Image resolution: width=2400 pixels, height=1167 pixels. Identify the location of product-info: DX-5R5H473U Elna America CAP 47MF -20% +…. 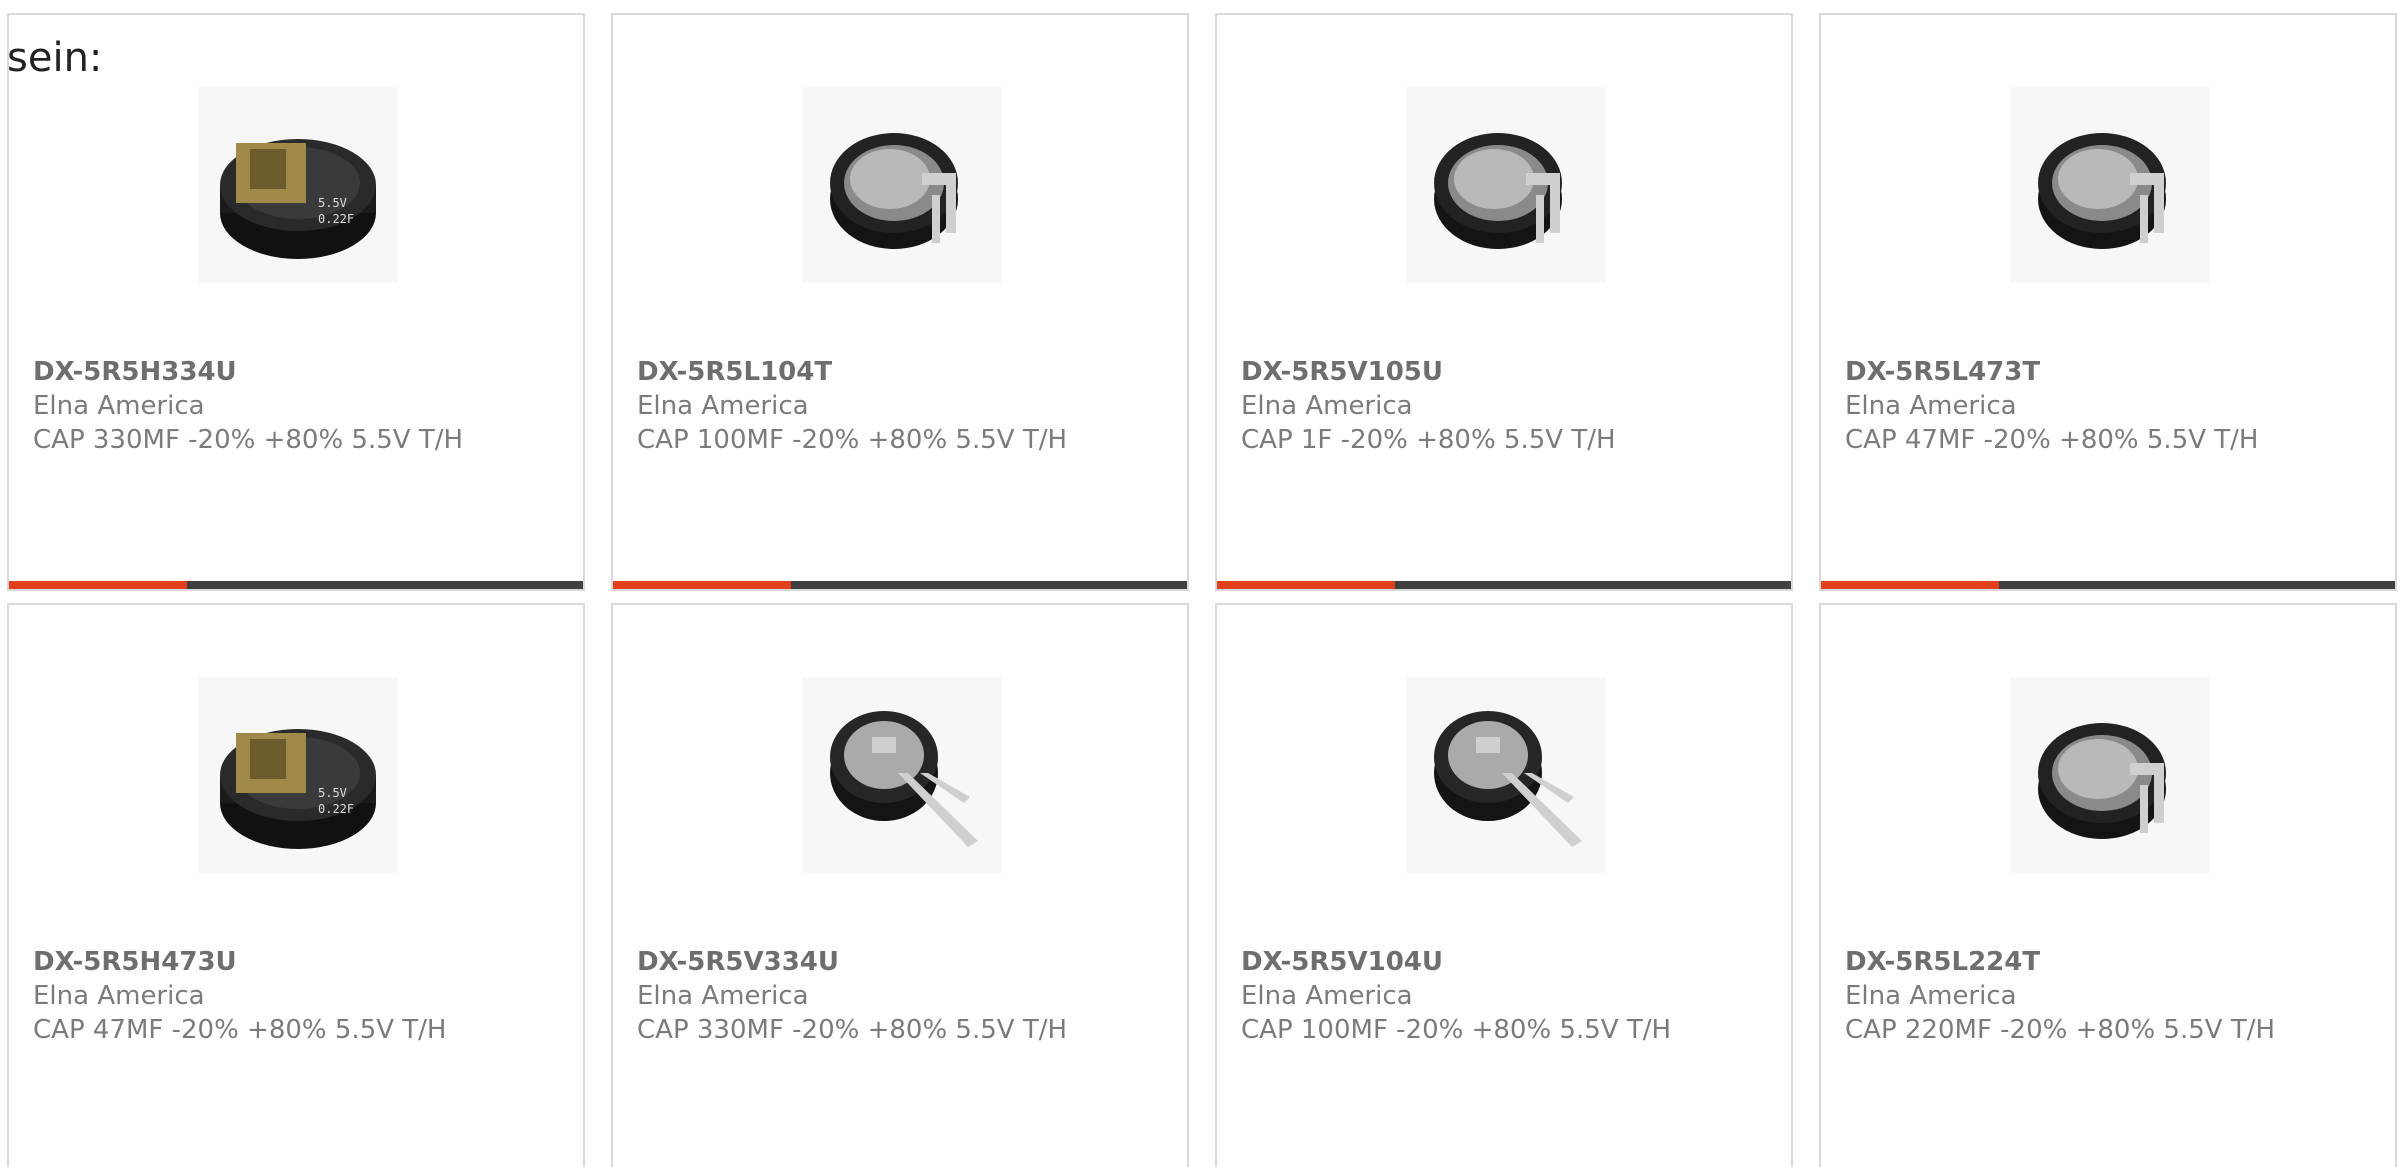
(303, 996).